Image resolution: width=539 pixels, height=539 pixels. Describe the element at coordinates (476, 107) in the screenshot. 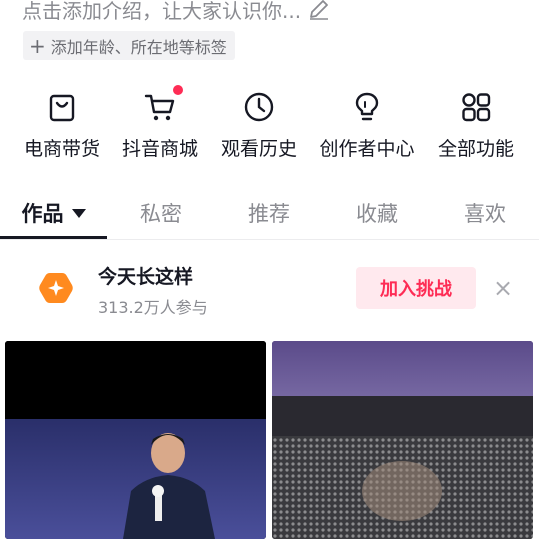

I see `grid-icon` at that location.